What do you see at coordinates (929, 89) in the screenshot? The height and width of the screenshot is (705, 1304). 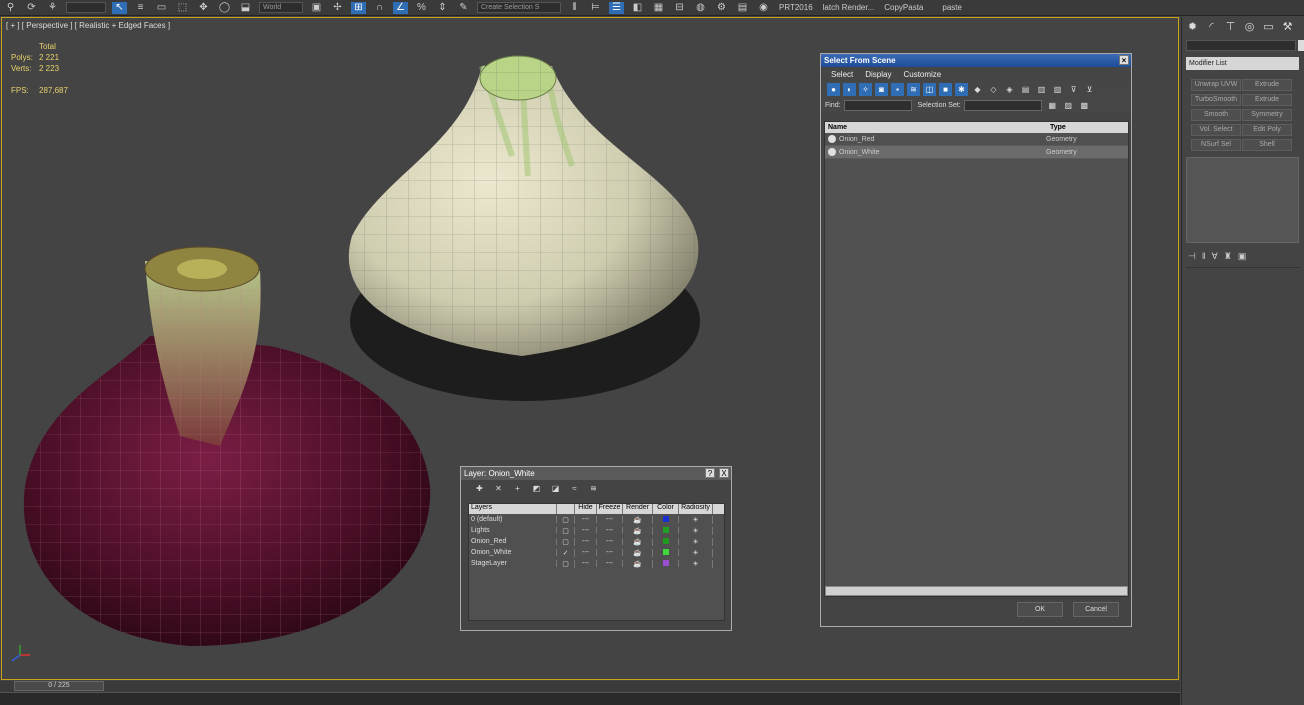 I see `display-groups-icon: ◫` at bounding box center [929, 89].